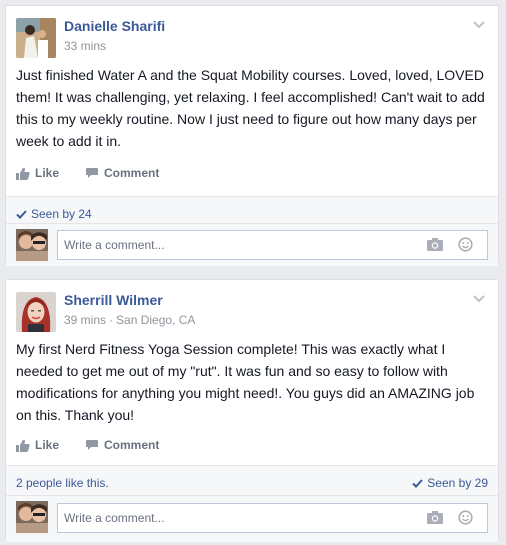  I want to click on post-timestamp: 33 mins, so click(85, 46).